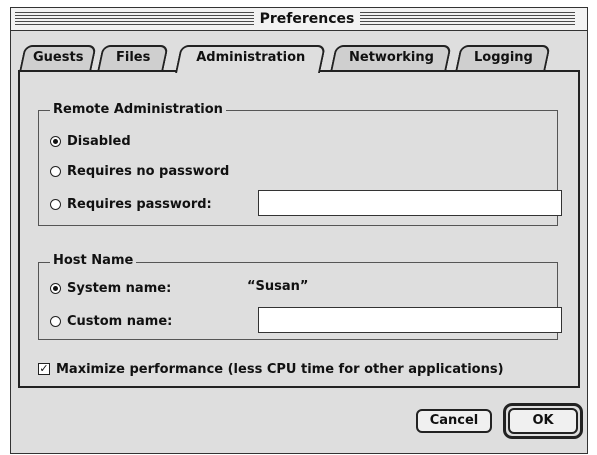  Describe the element at coordinates (307, 19) in the screenshot. I see `window-title: Preferences` at that location.